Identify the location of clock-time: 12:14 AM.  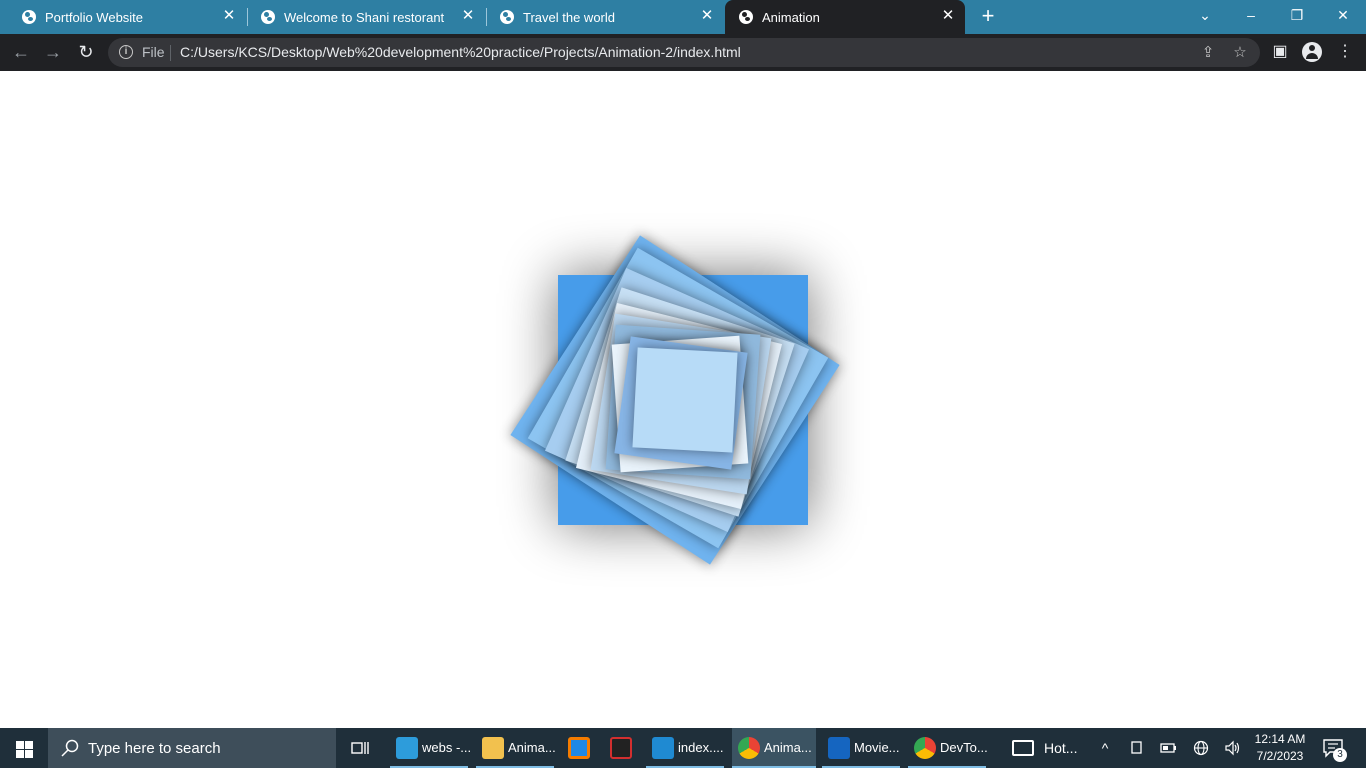
(1280, 739).